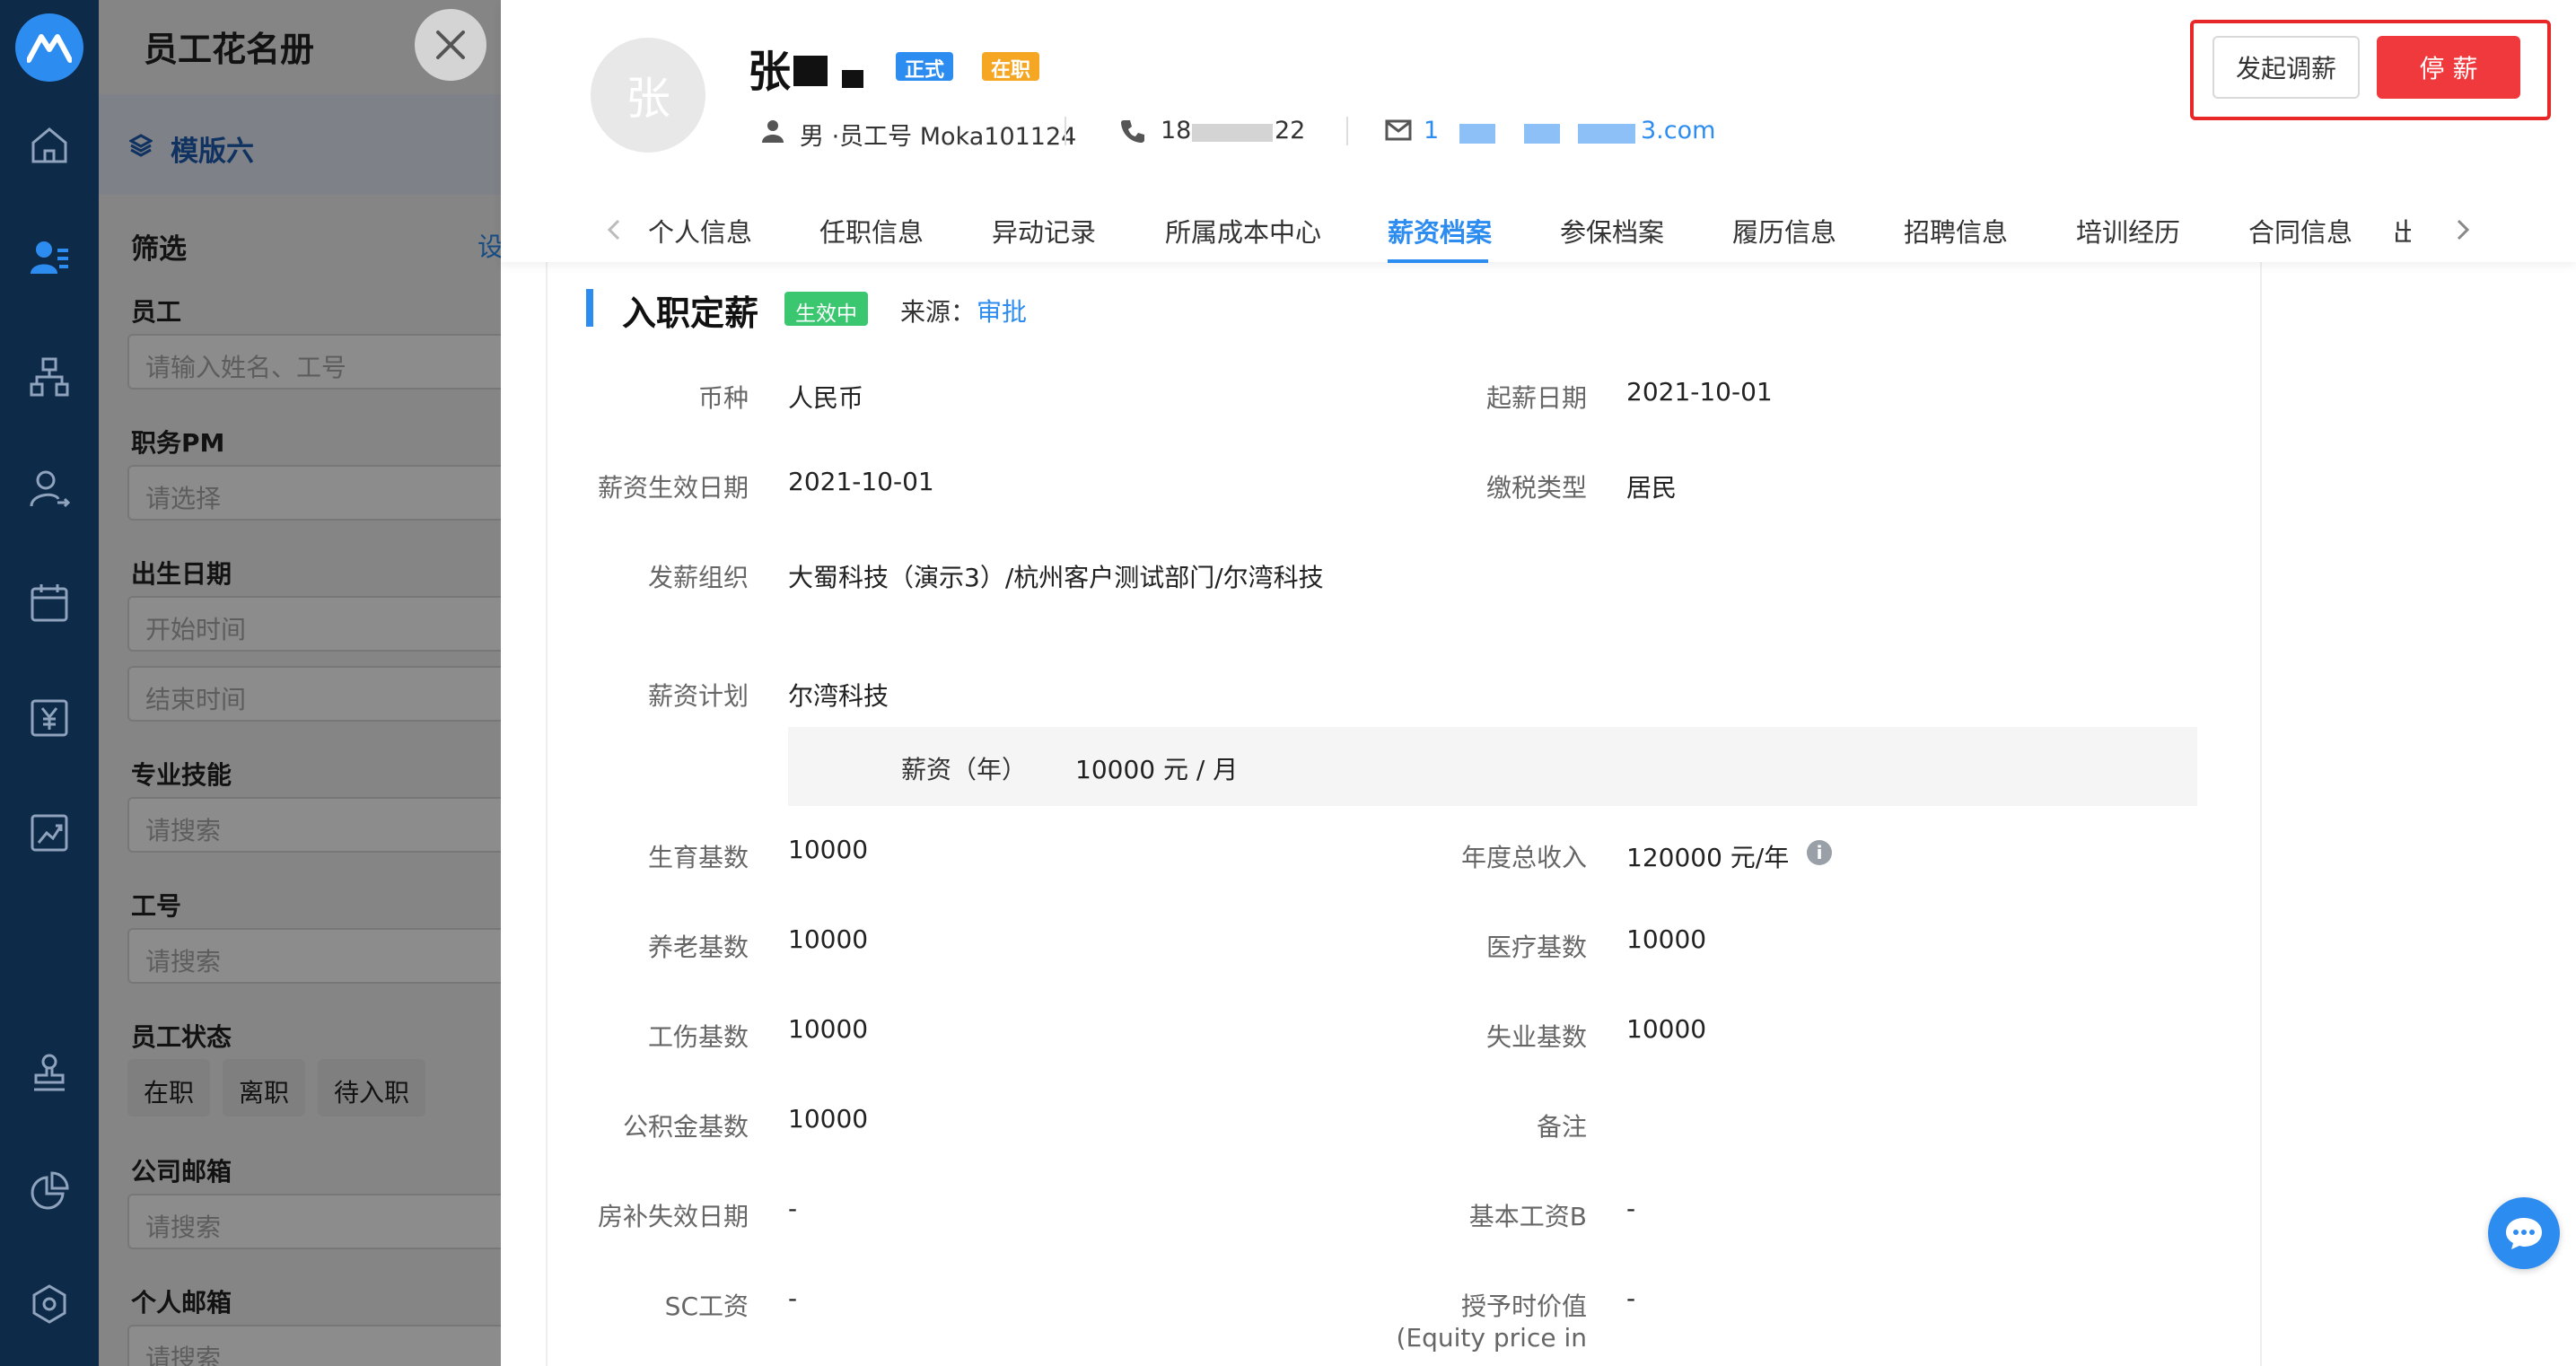 The height and width of the screenshot is (1366, 2576). What do you see at coordinates (828, 1029) in the screenshot?
I see `field-value-injury-base: 10000` at bounding box center [828, 1029].